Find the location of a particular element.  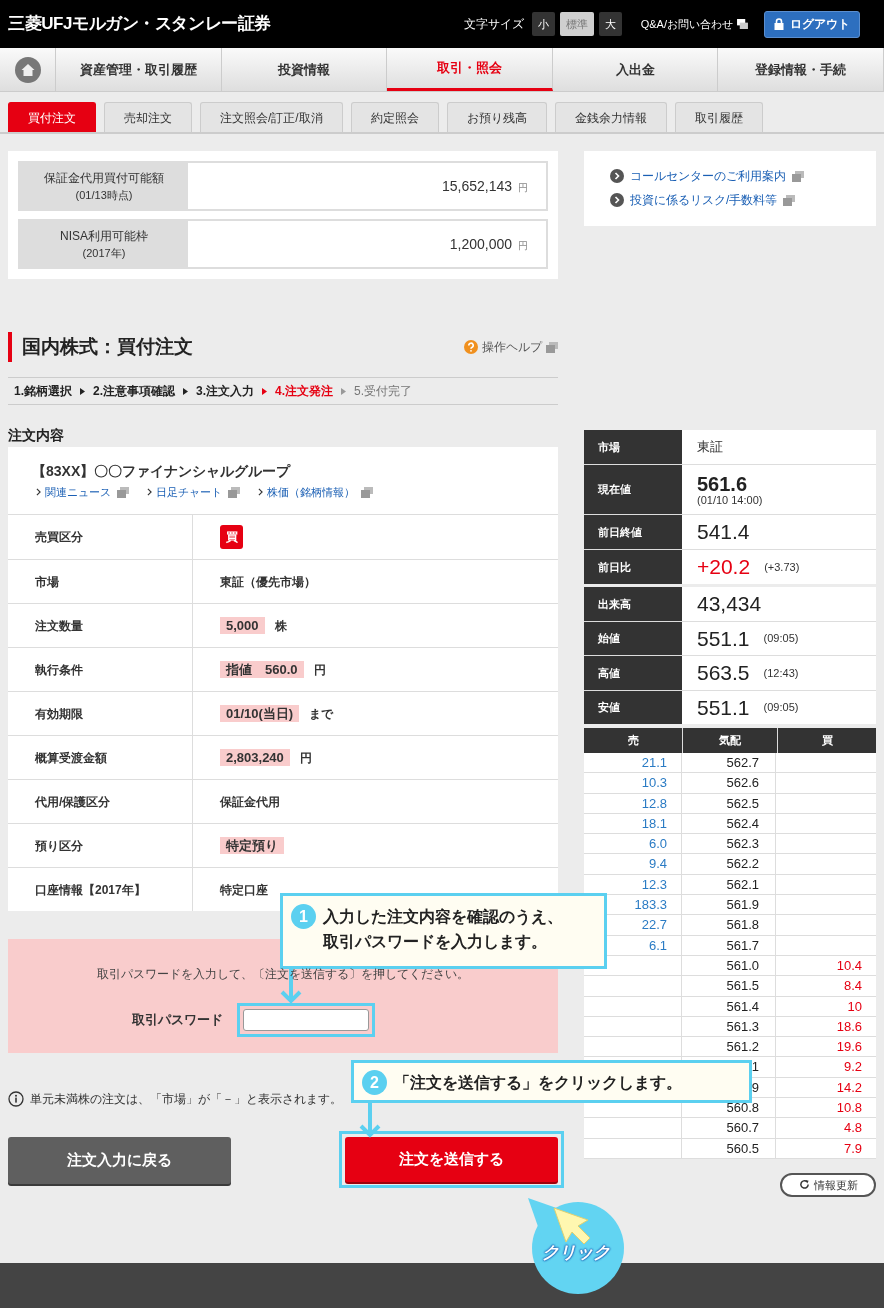

field-value: 特定預り is located at coordinates (252, 845).